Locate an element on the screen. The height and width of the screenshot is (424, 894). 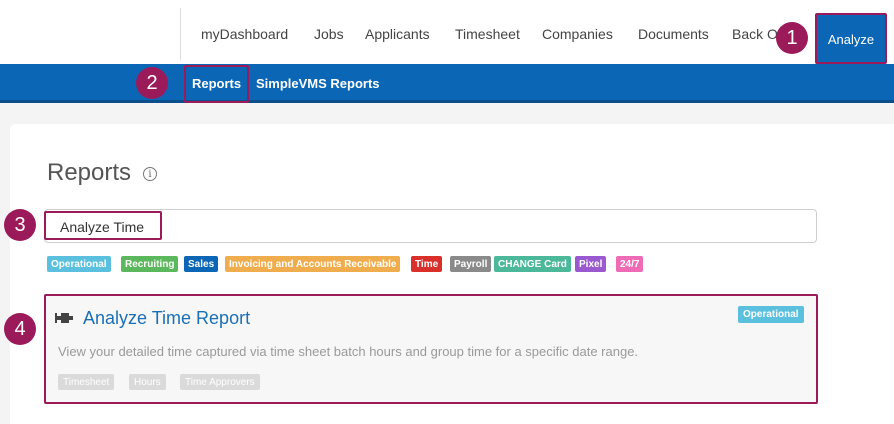
nav-item-mydashboard: myDashboard is located at coordinates (244, 34).